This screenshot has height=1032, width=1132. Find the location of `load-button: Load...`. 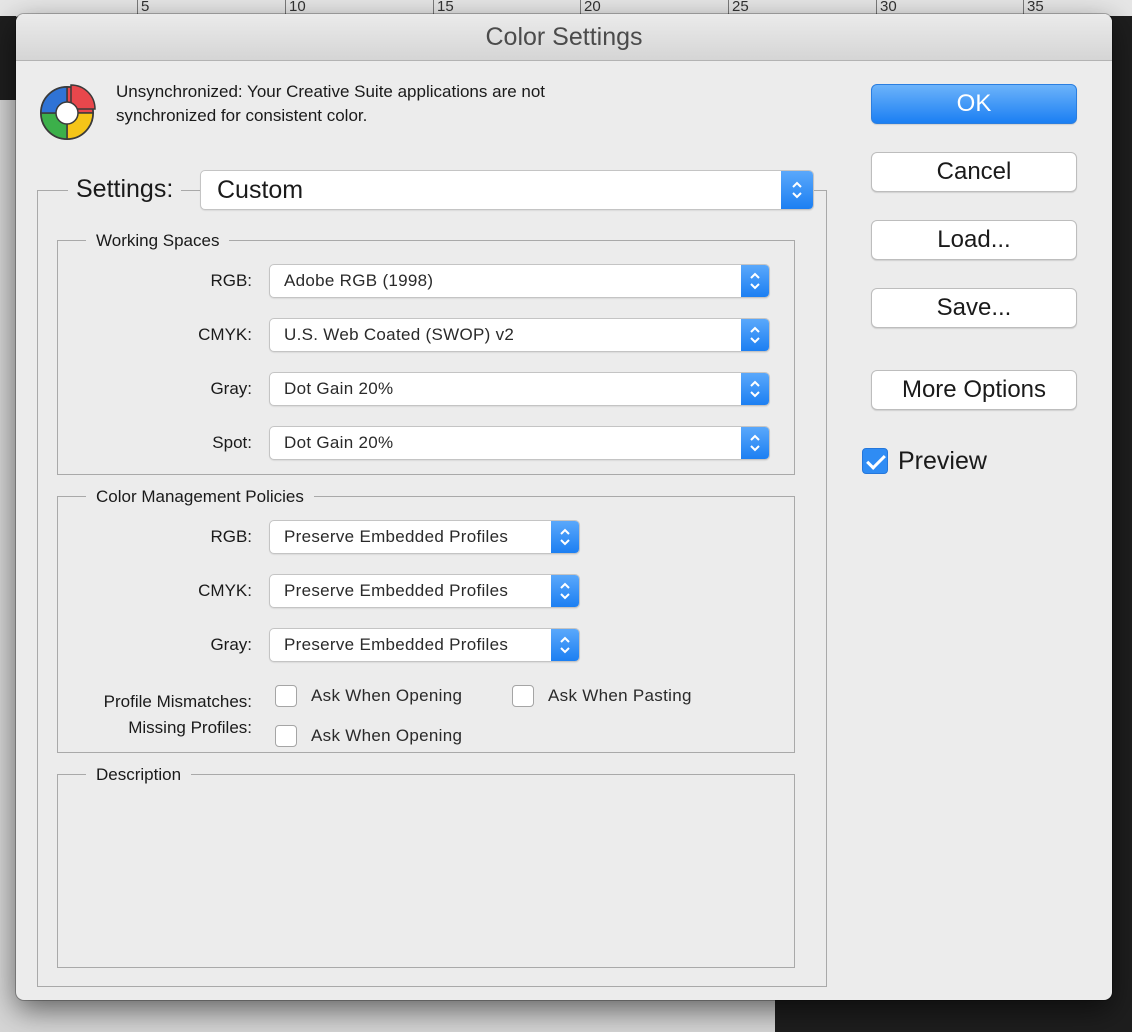

load-button: Load... is located at coordinates (974, 240).